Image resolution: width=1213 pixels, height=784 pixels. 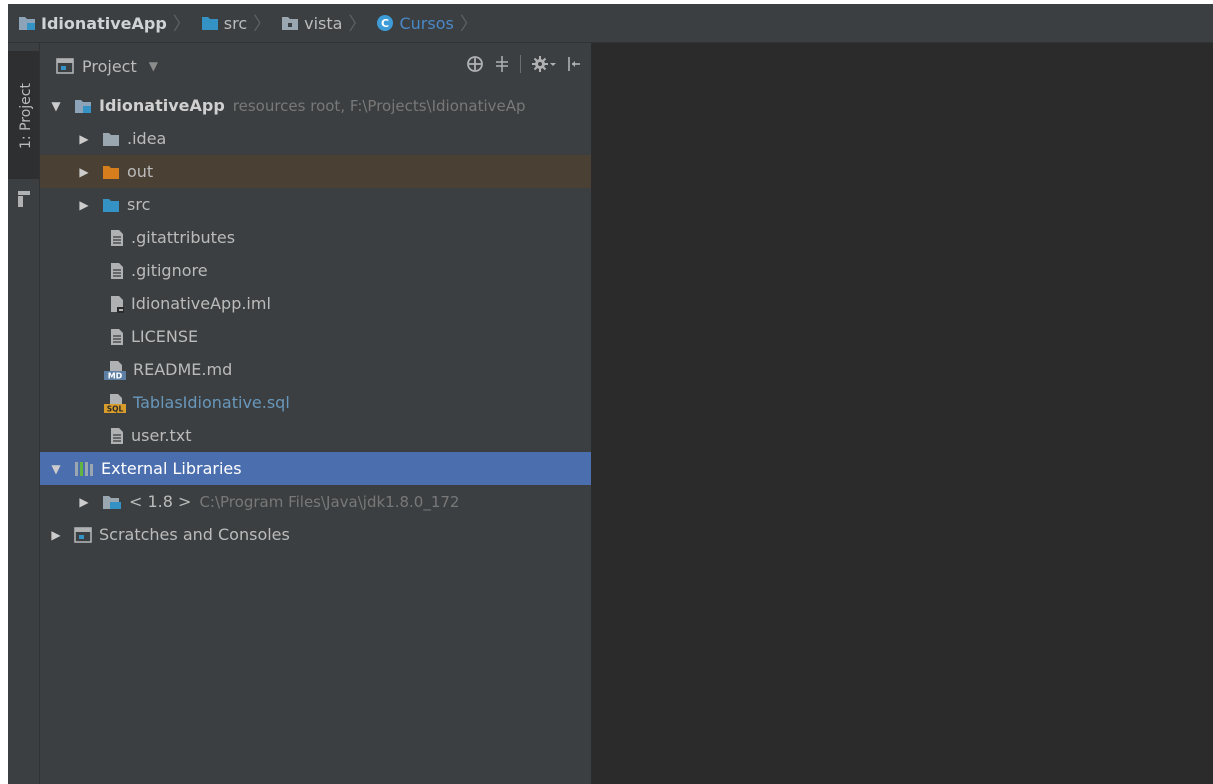 I want to click on breadcrumb-cursos-label: Cursos, so click(x=426, y=23).